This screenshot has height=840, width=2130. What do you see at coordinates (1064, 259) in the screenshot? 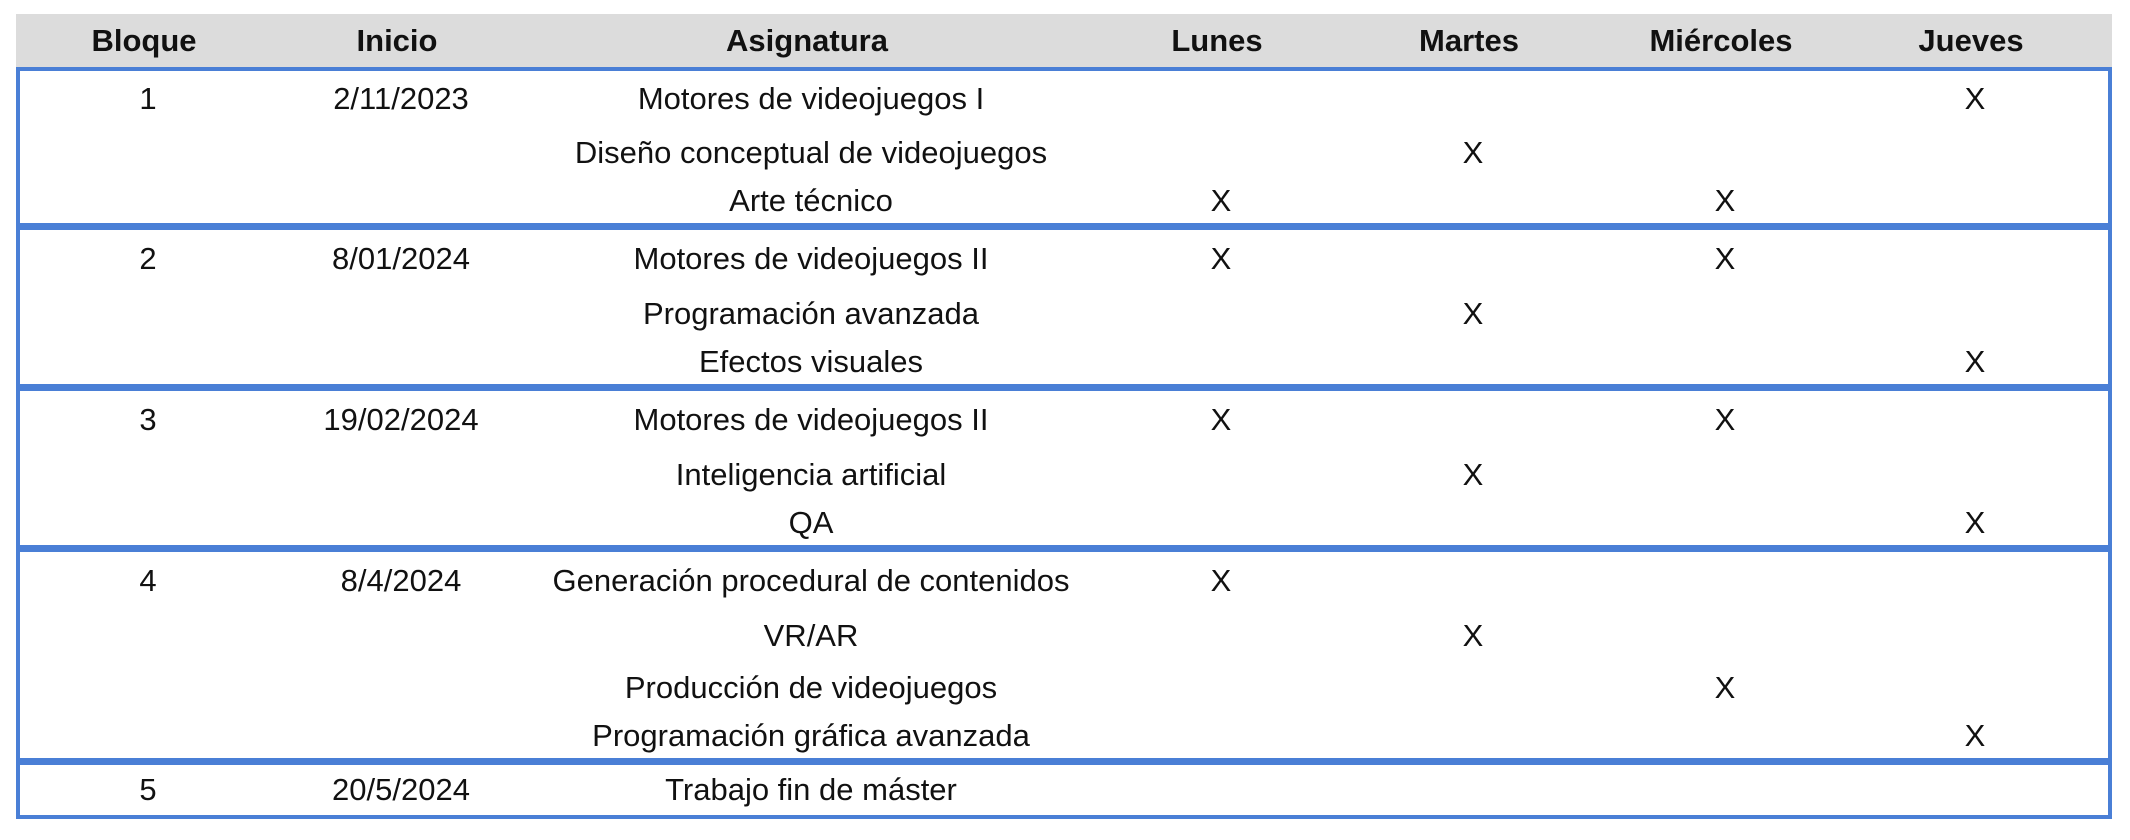
I see `table-row: 2 8/01/2024 Motores de videojuegos II X X` at bounding box center [1064, 259].